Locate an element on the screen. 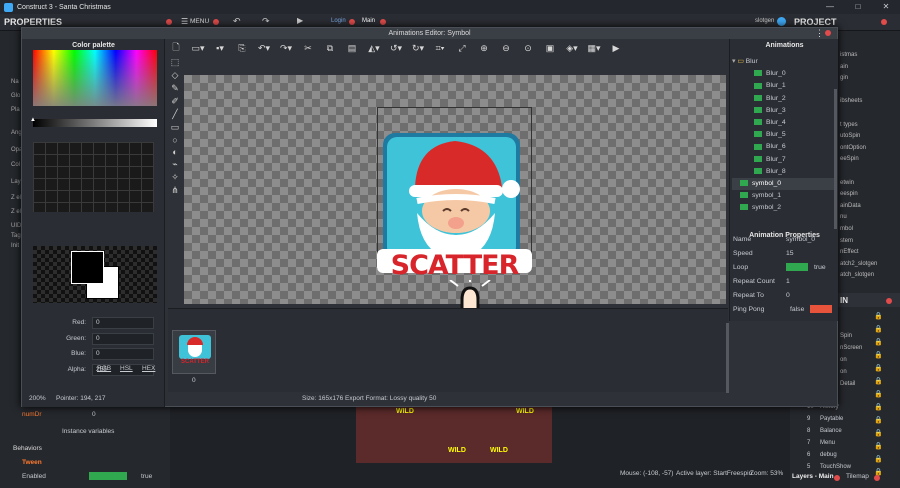 This screenshot has height=488, width=900. project-item-stub: ibsheets is located at coordinates (851, 101).